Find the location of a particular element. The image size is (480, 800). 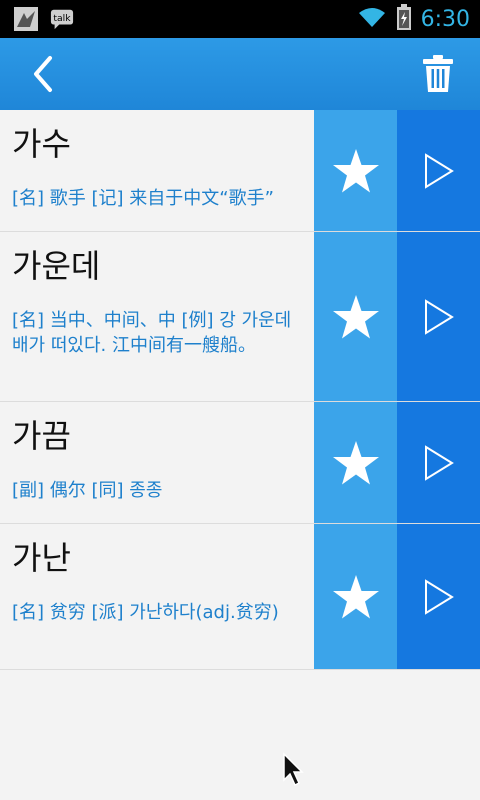

word-definition: [名] 歌手 [记] 来自于中文“歌手” is located at coordinates (143, 198).